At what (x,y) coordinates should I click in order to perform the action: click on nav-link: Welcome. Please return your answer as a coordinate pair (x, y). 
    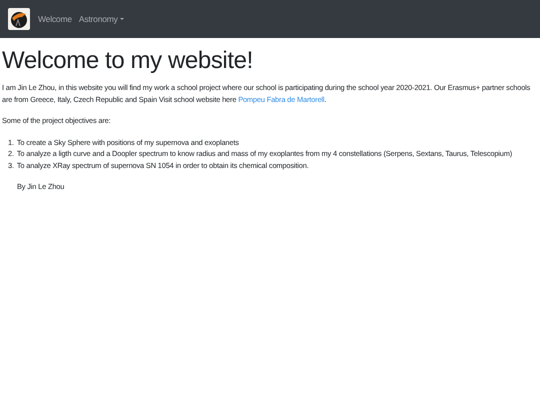
    Looking at the image, I should click on (55, 19).